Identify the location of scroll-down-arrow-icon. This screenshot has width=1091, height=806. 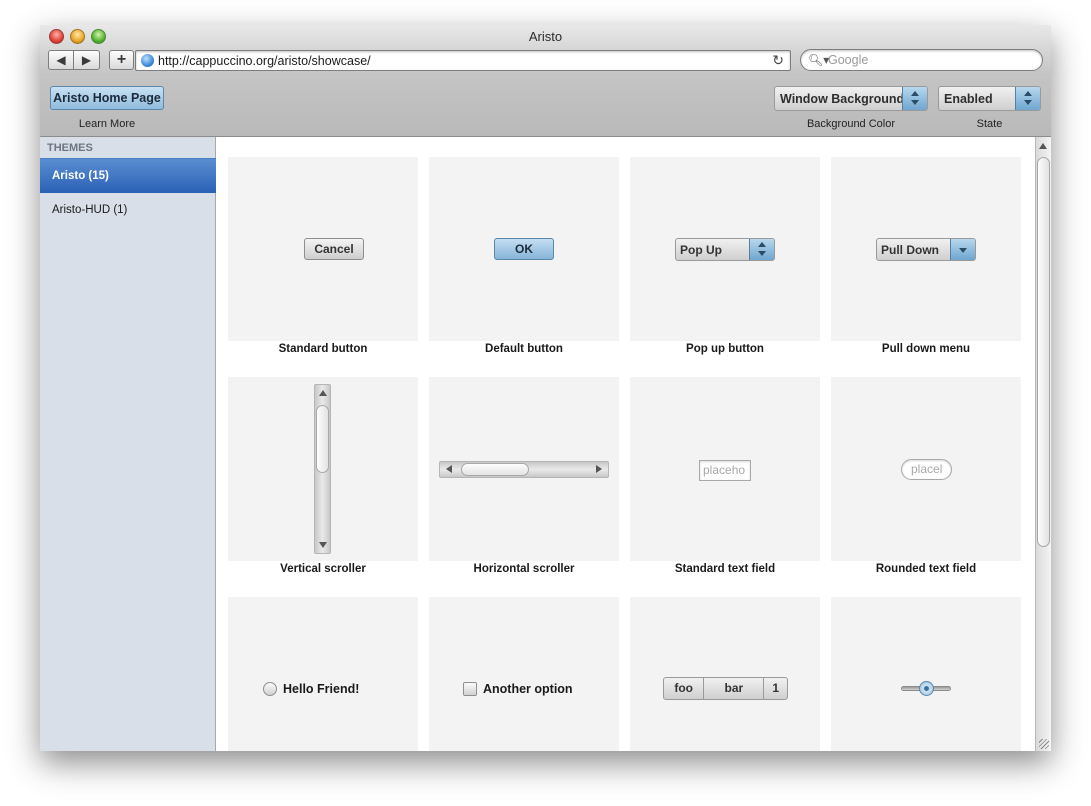
(323, 545).